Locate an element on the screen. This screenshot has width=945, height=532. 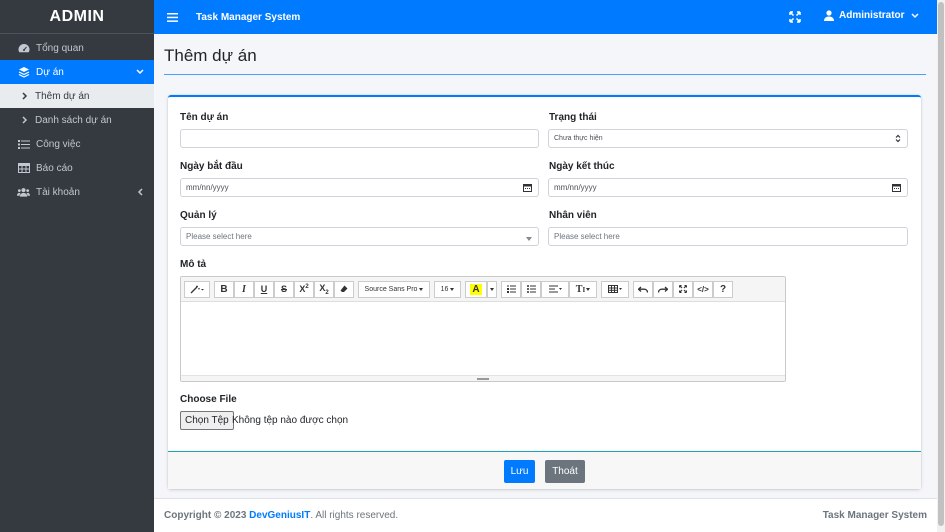
user-icon is located at coordinates (829, 15).